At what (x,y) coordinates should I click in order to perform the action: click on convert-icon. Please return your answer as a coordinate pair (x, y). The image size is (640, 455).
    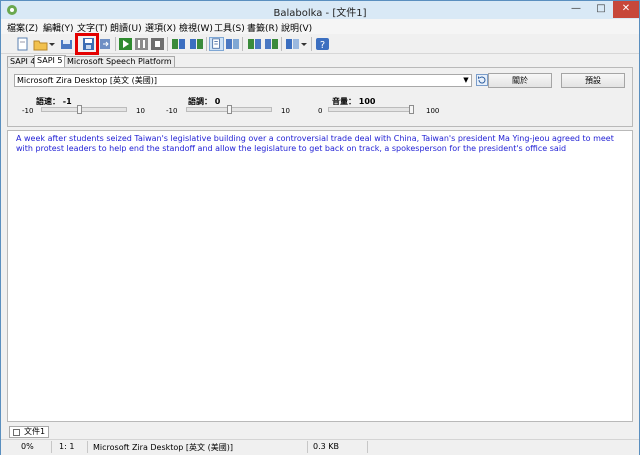
    Looking at the image, I should click on (105, 44).